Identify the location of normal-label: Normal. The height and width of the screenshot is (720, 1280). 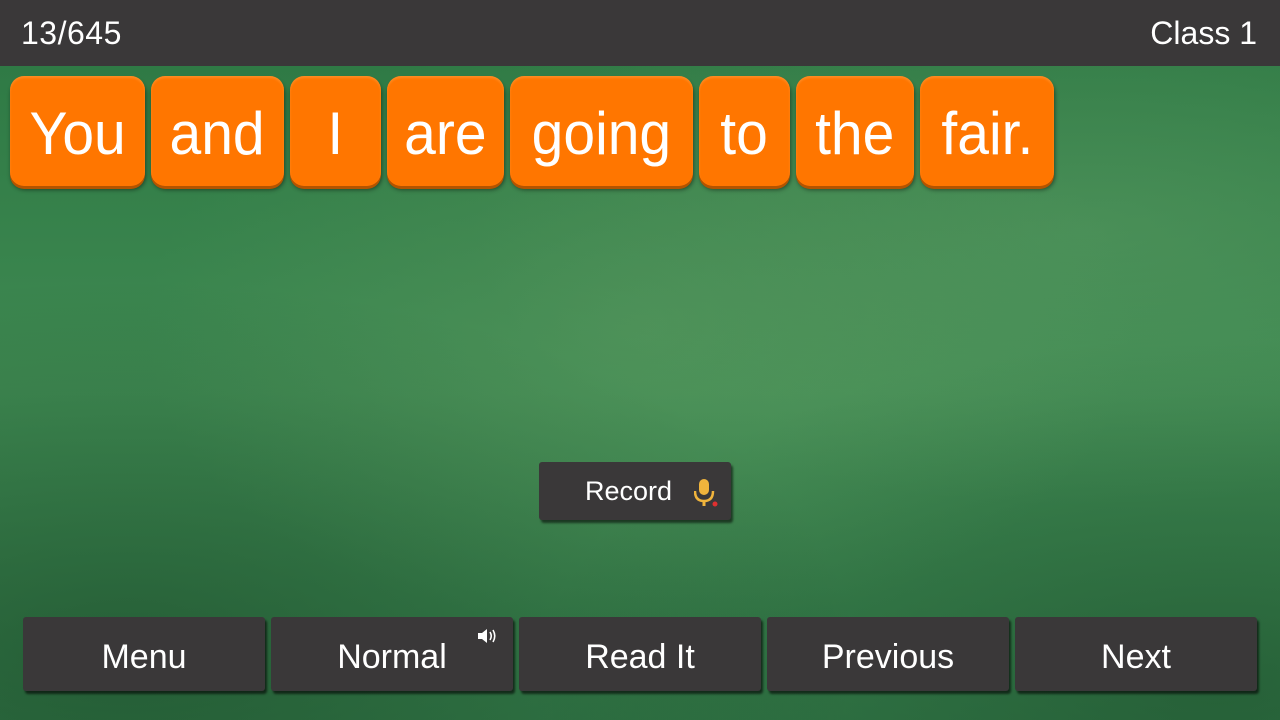
(392, 656).